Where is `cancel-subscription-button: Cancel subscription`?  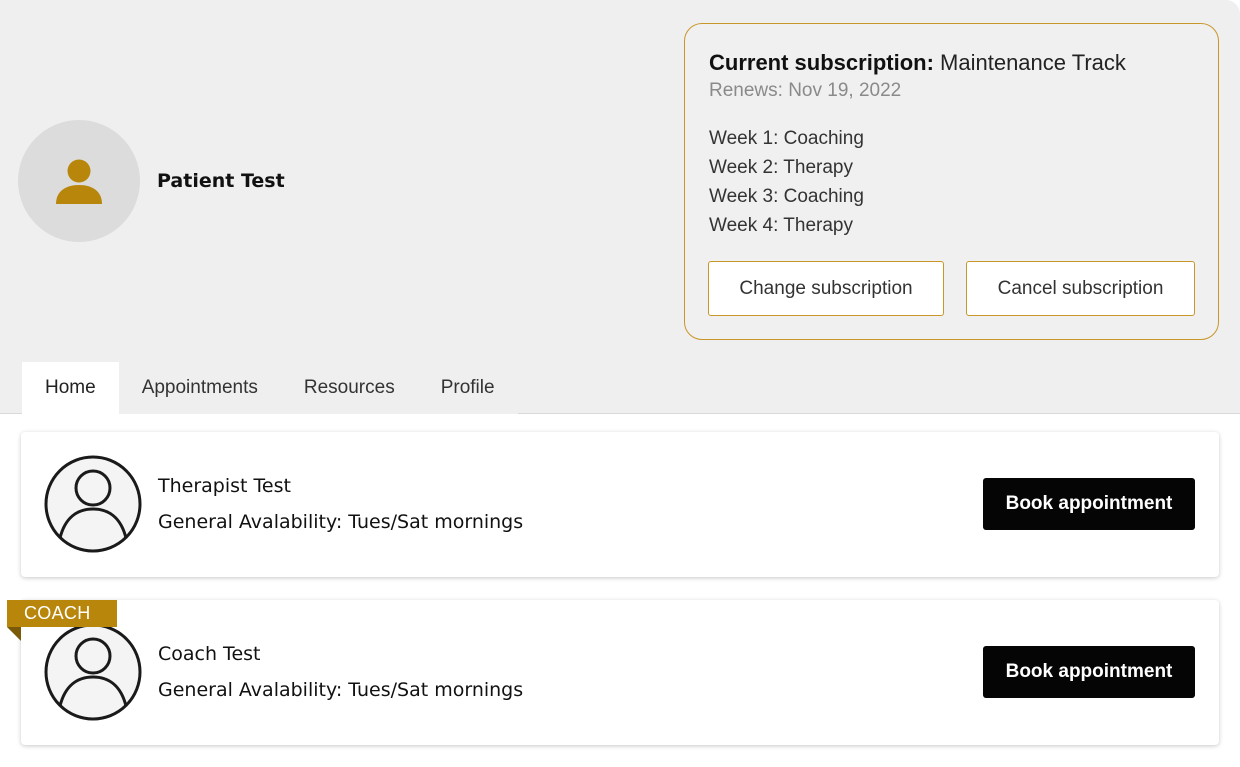 cancel-subscription-button: Cancel subscription is located at coordinates (1080, 288).